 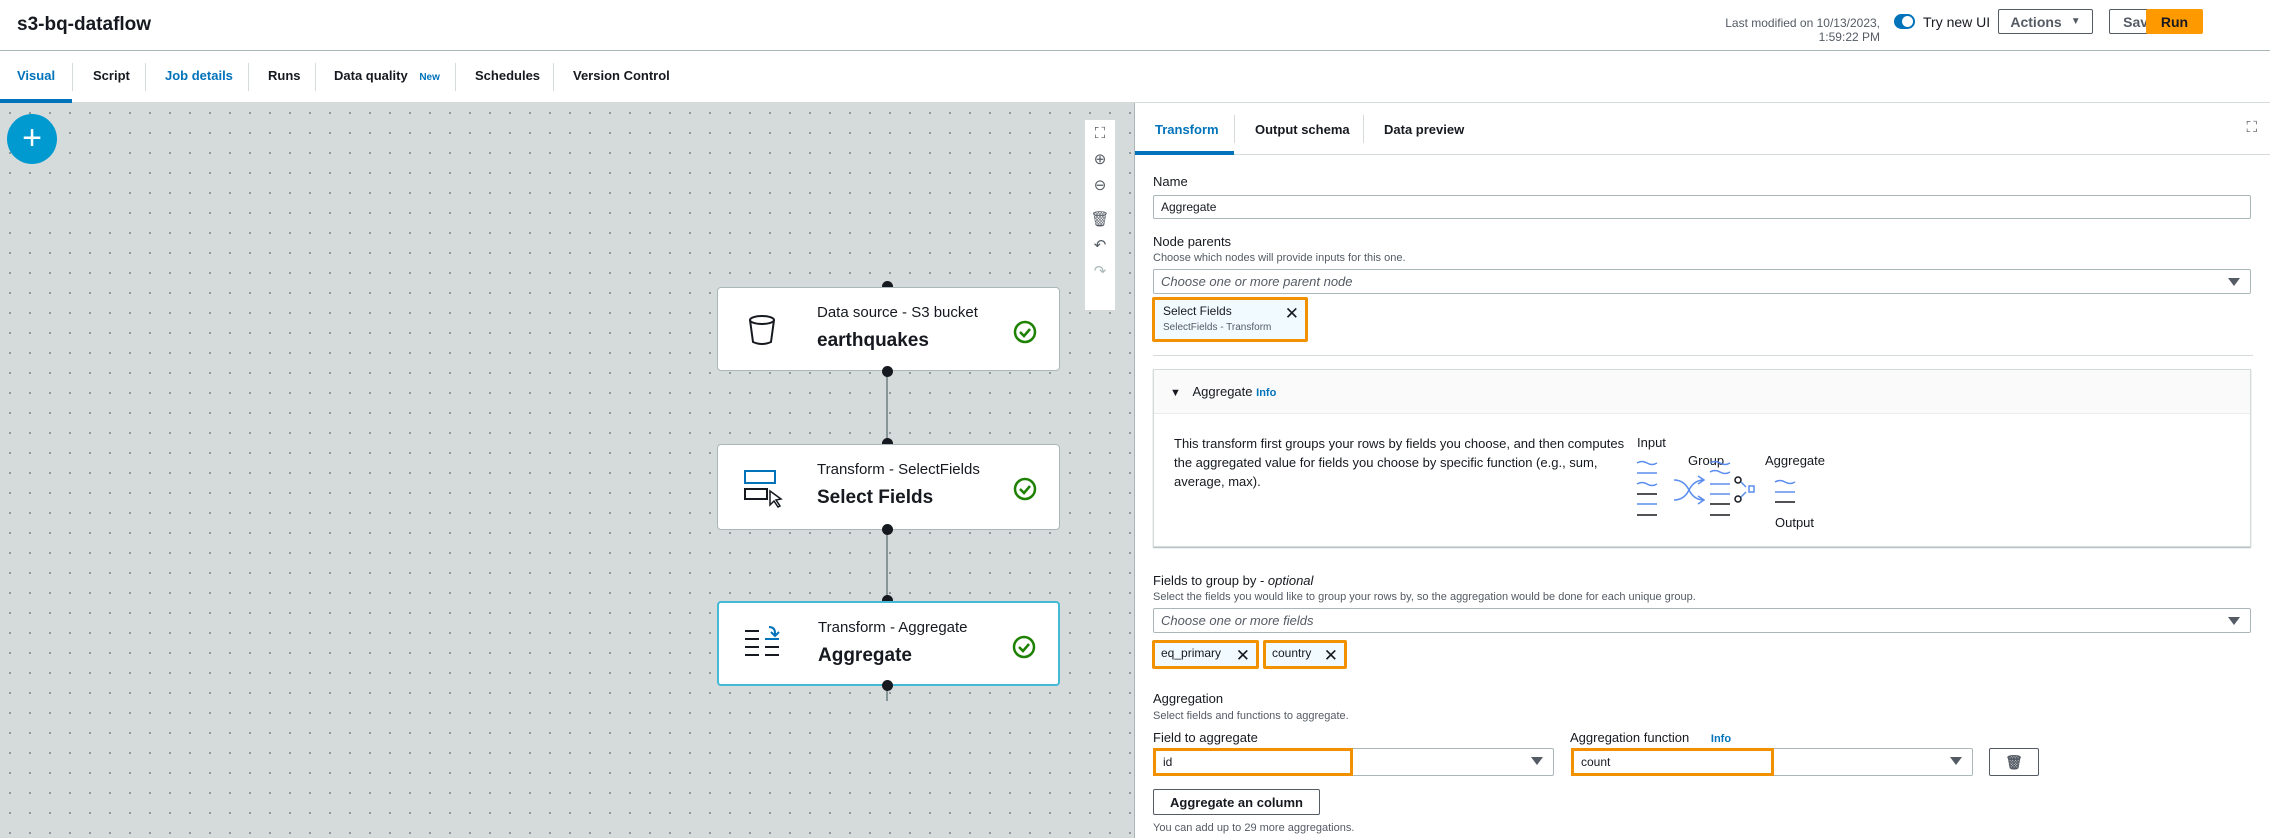 I want to click on group-by-select: Choose one or more fields, so click(x=1702, y=620).